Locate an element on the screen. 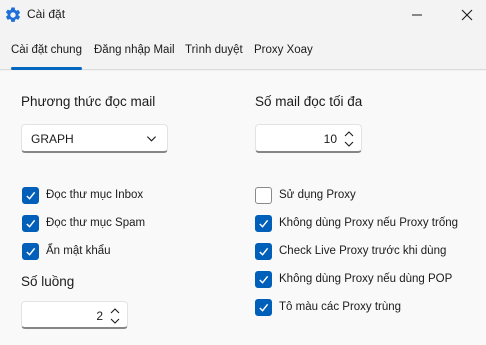 This screenshot has height=345, width=486. tab-browser: Trình duyệt is located at coordinates (214, 50).